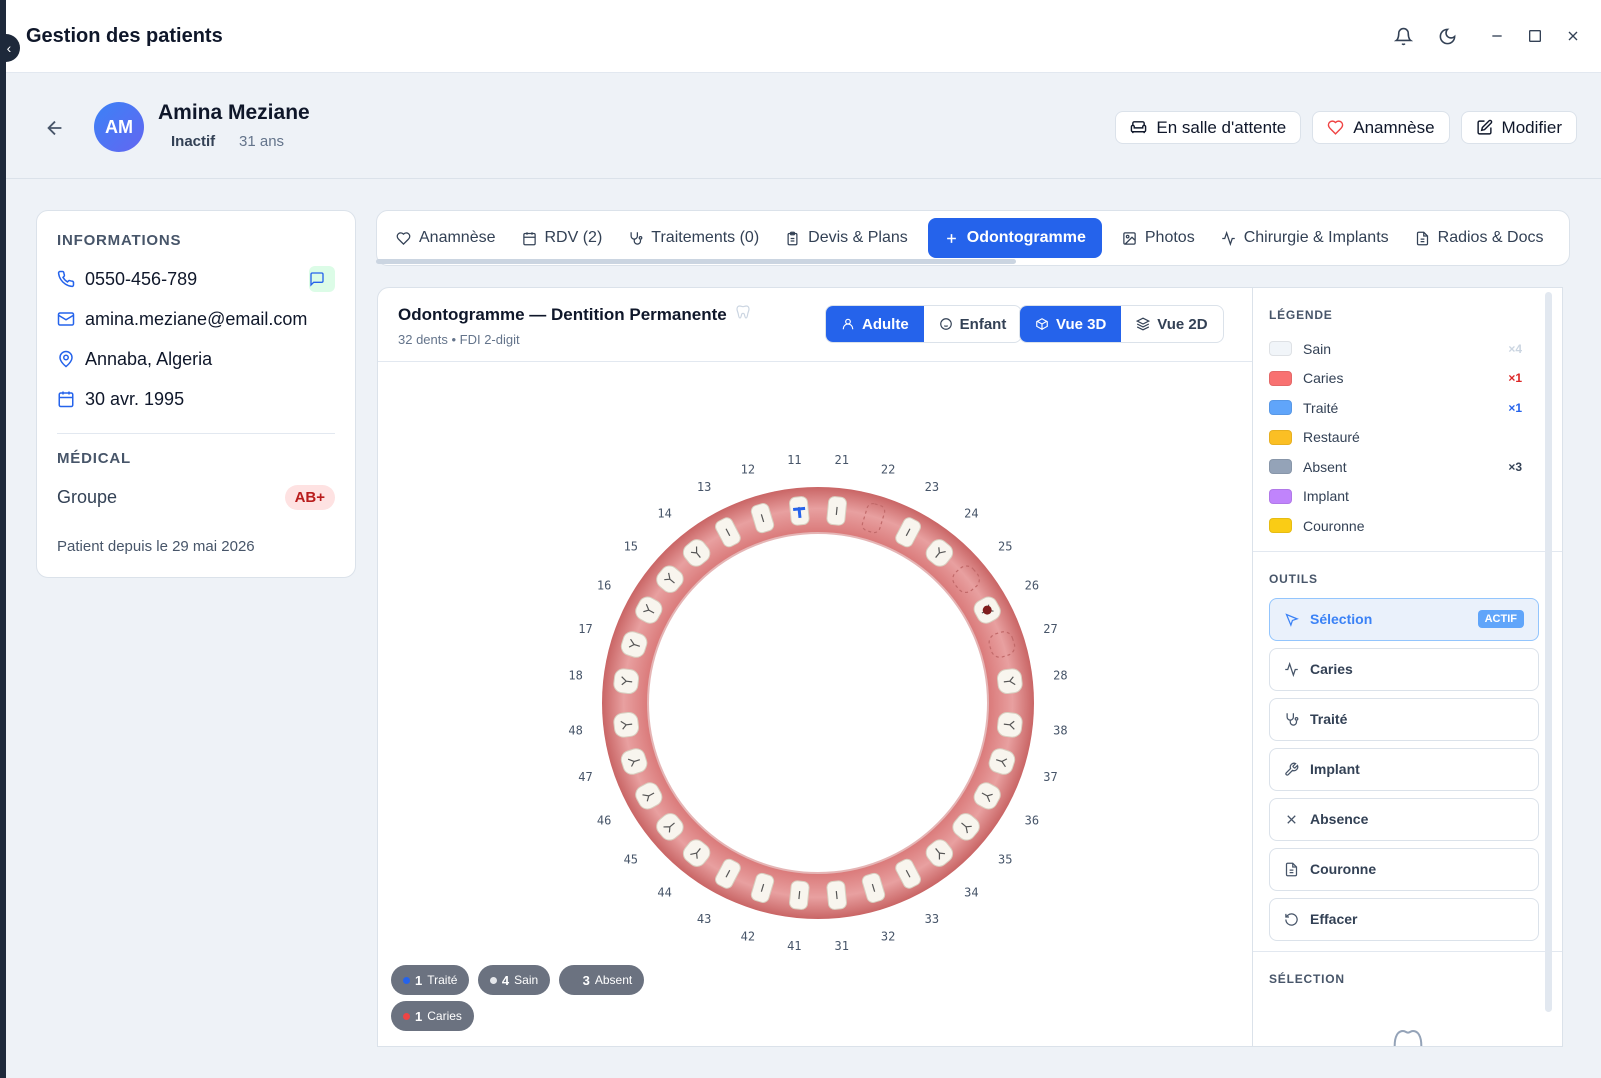 This screenshot has width=1601, height=1078. What do you see at coordinates (1014, 238) in the screenshot?
I see `tab-odontogramme: Odontogramme` at bounding box center [1014, 238].